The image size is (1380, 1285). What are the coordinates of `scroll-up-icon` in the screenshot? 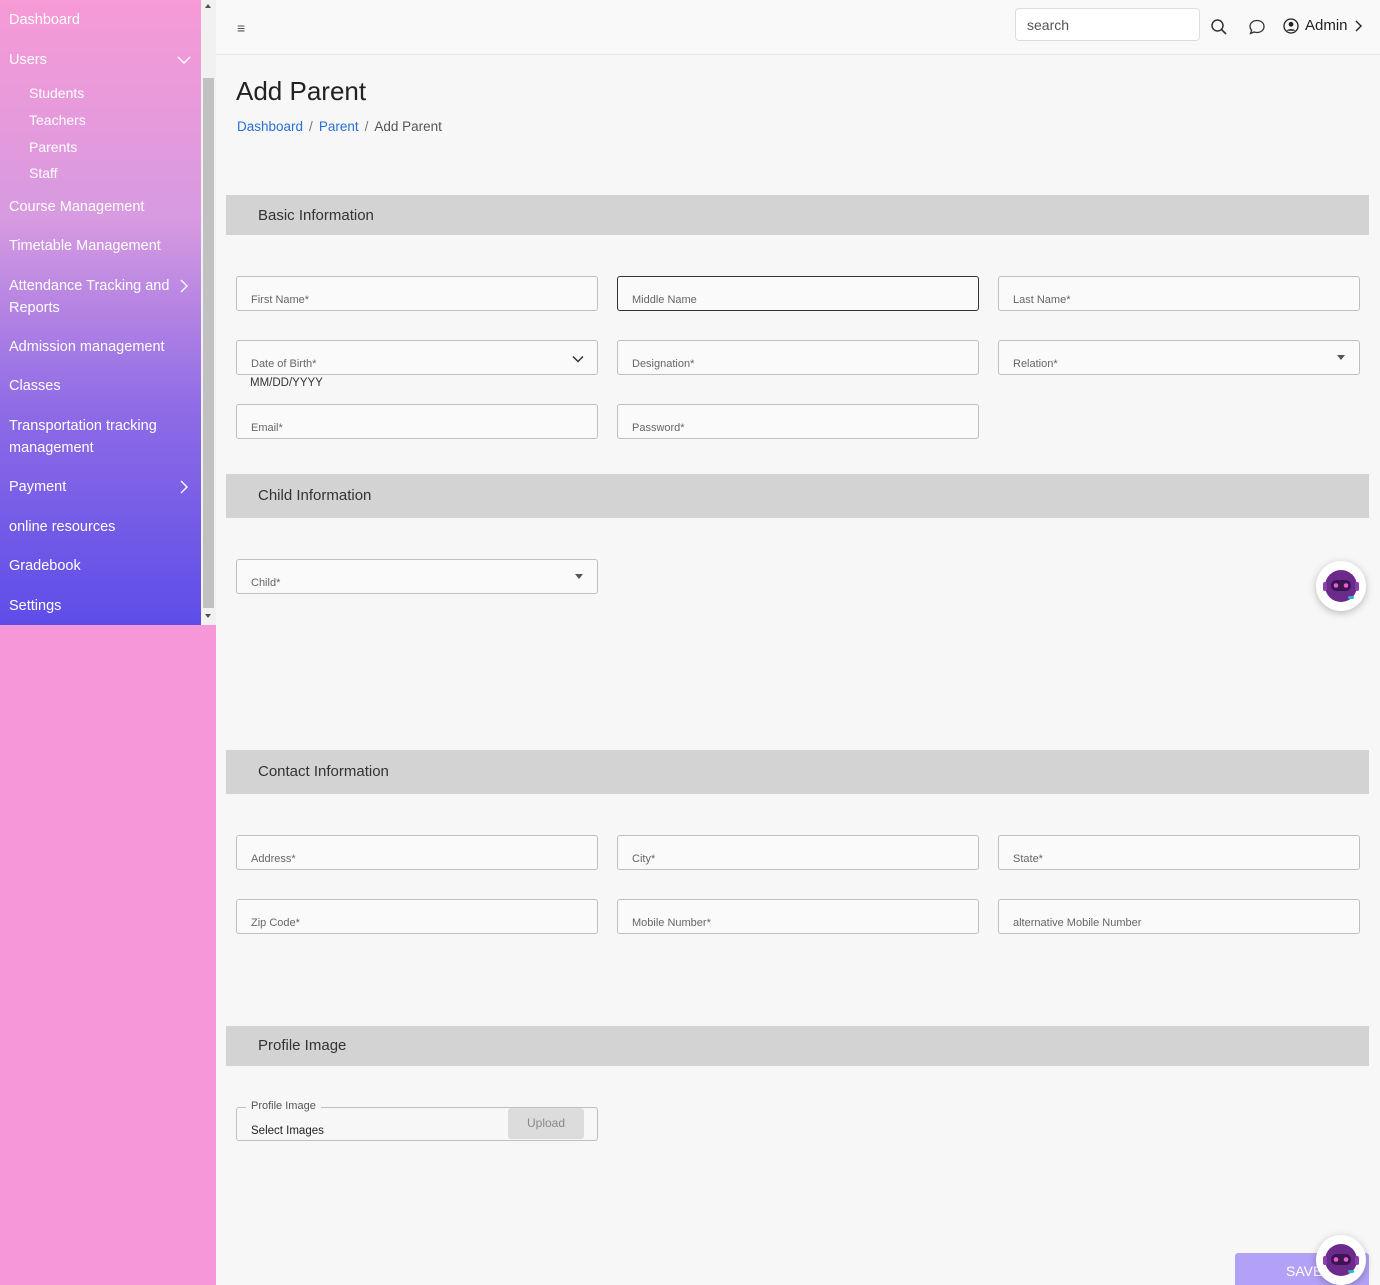 It's located at (208, 6).